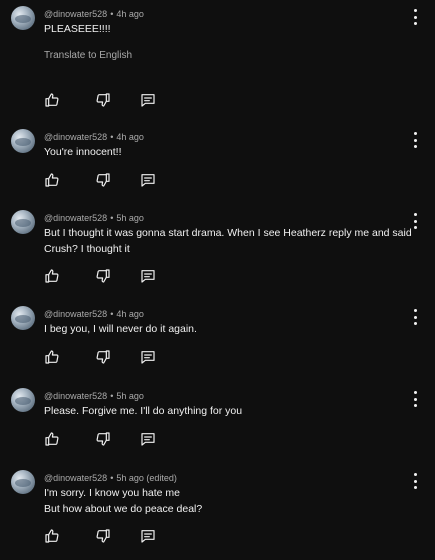 The image size is (435, 560). Describe the element at coordinates (123, 509) in the screenshot. I see `comment-line: But how about we do peace deal?` at that location.